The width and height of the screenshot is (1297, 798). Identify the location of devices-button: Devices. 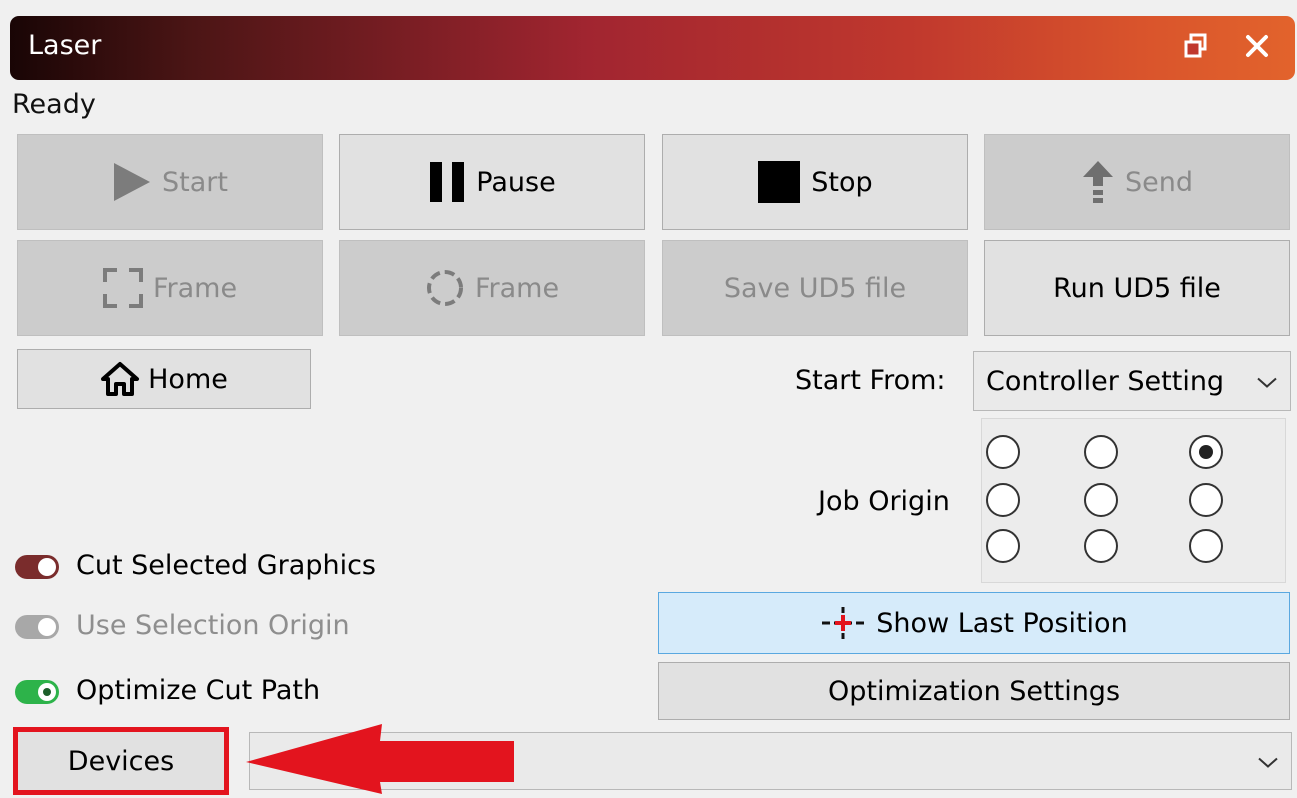
(121, 761).